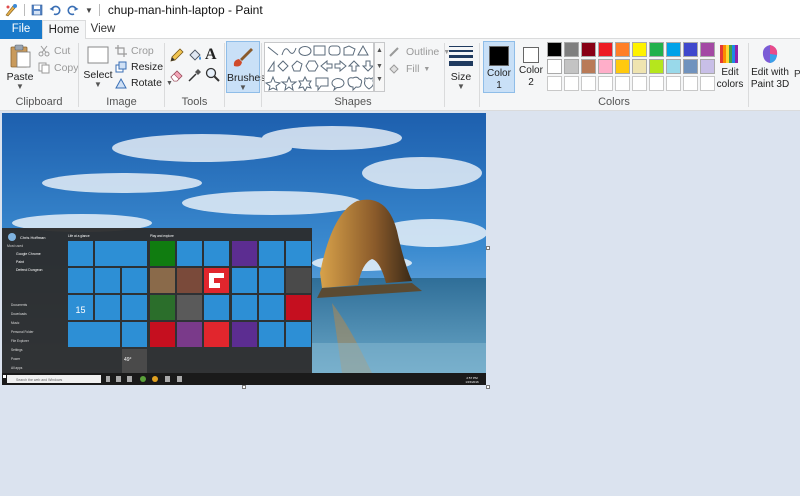 This screenshot has width=800, height=496. I want to click on eraser-icon, so click(177, 75).